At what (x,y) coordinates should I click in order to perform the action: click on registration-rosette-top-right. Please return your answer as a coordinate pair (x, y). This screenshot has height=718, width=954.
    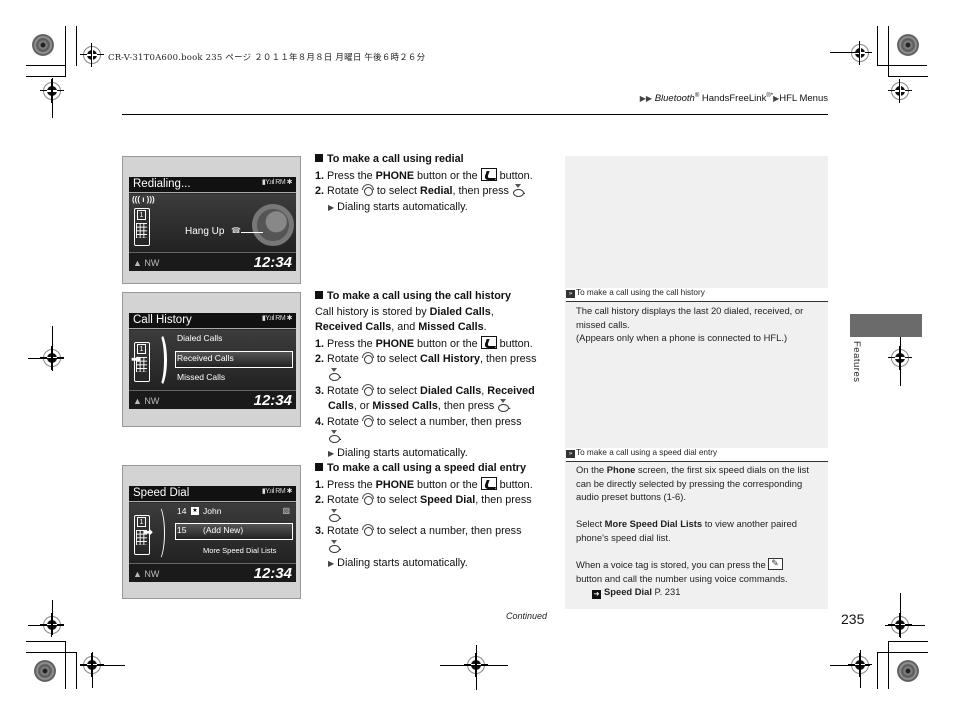
    Looking at the image, I should click on (908, 45).